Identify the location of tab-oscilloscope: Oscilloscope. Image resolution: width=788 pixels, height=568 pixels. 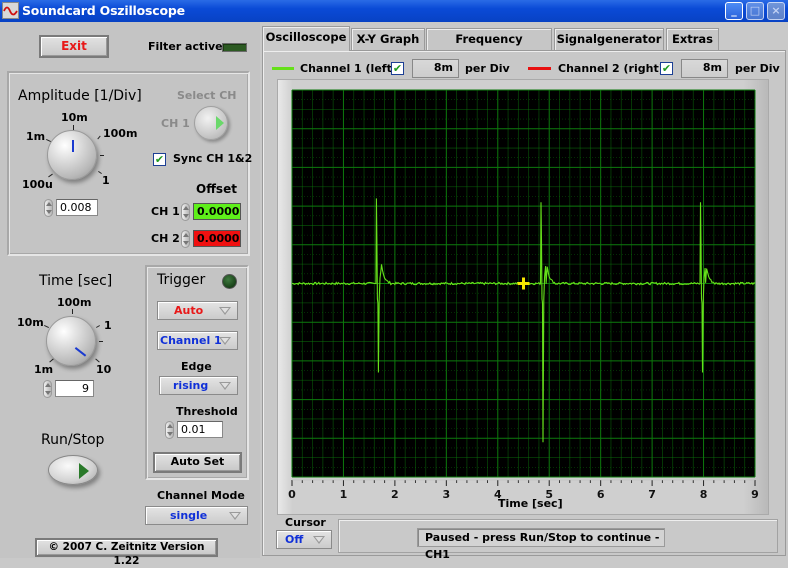
(306, 38).